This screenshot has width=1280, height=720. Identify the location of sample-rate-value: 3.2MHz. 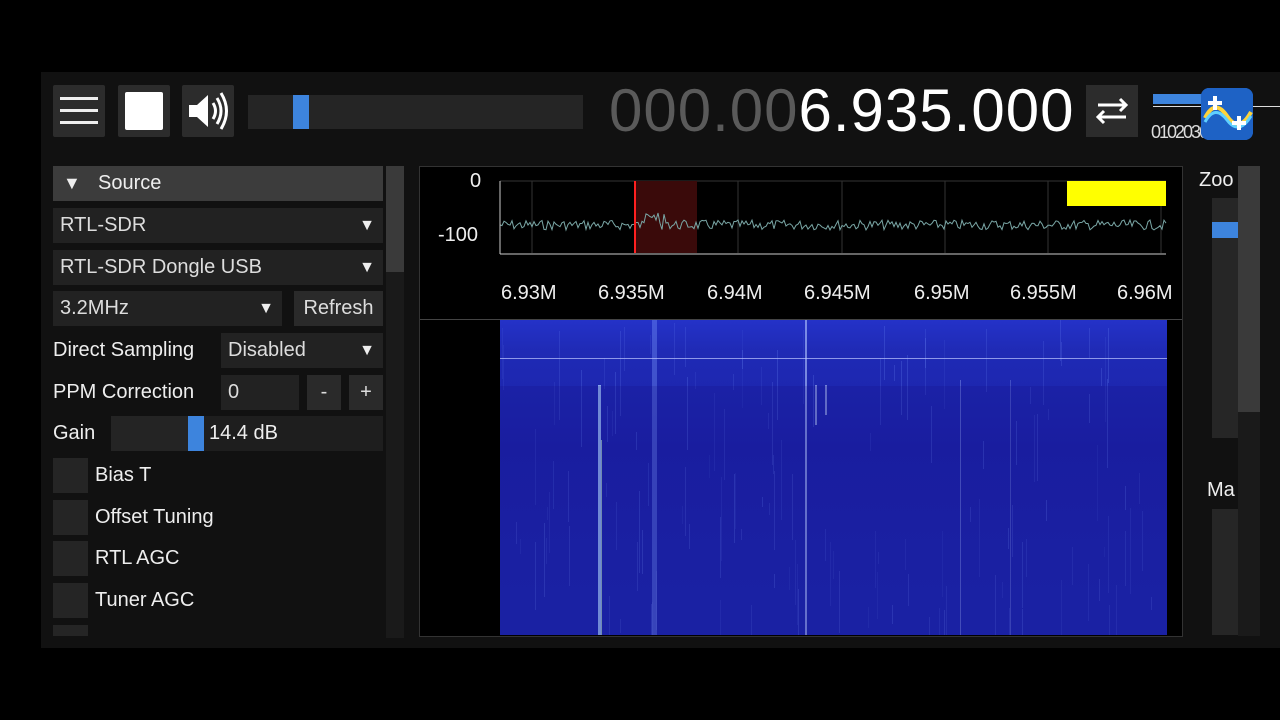
(94, 308).